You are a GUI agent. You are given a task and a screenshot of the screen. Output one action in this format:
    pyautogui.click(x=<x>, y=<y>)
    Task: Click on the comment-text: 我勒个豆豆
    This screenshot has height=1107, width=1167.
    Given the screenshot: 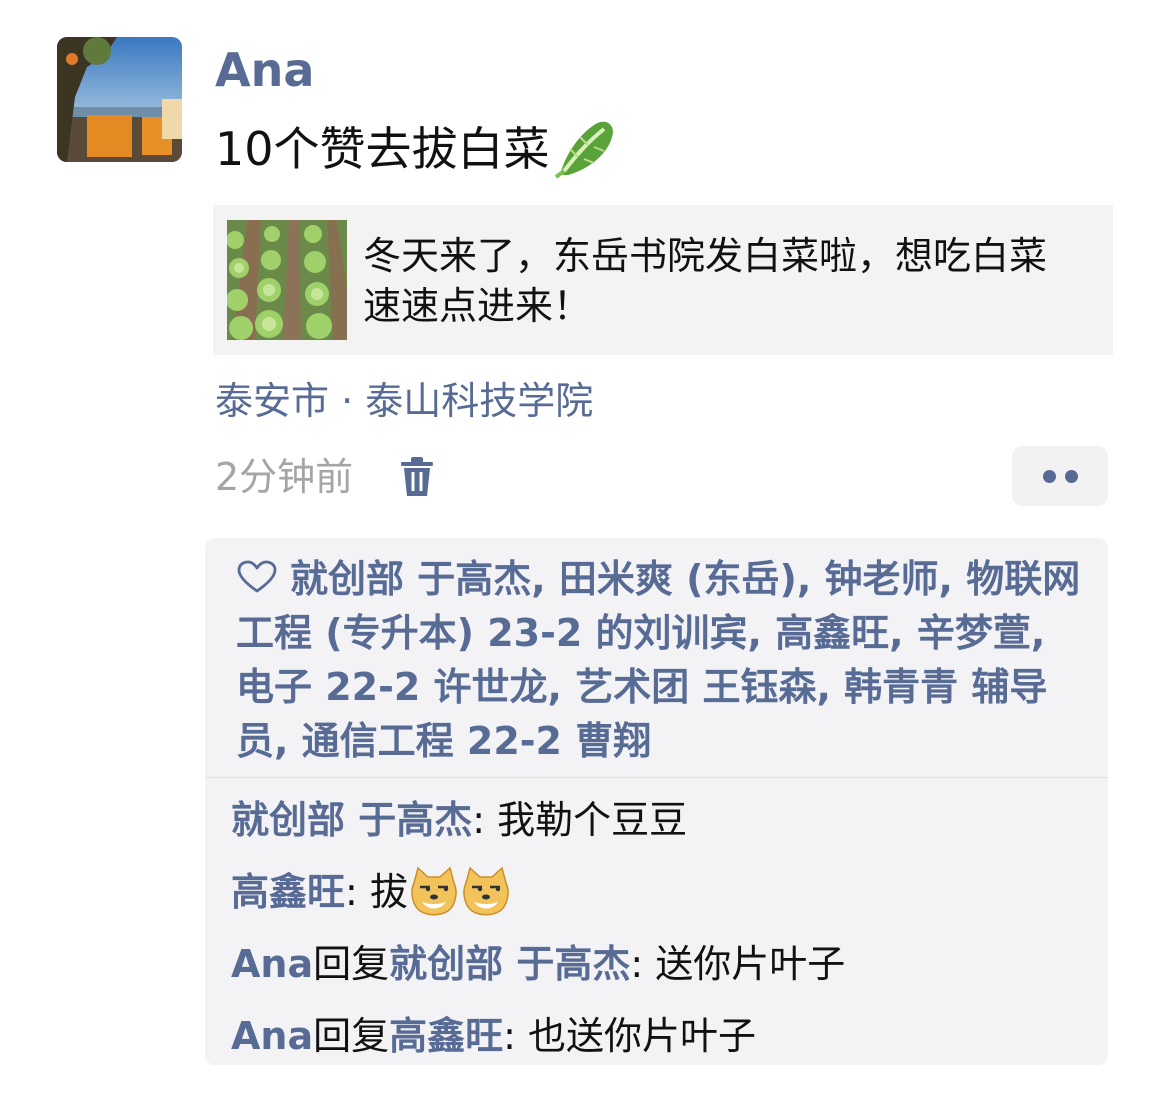 What is the action you would take?
    pyautogui.click(x=592, y=820)
    